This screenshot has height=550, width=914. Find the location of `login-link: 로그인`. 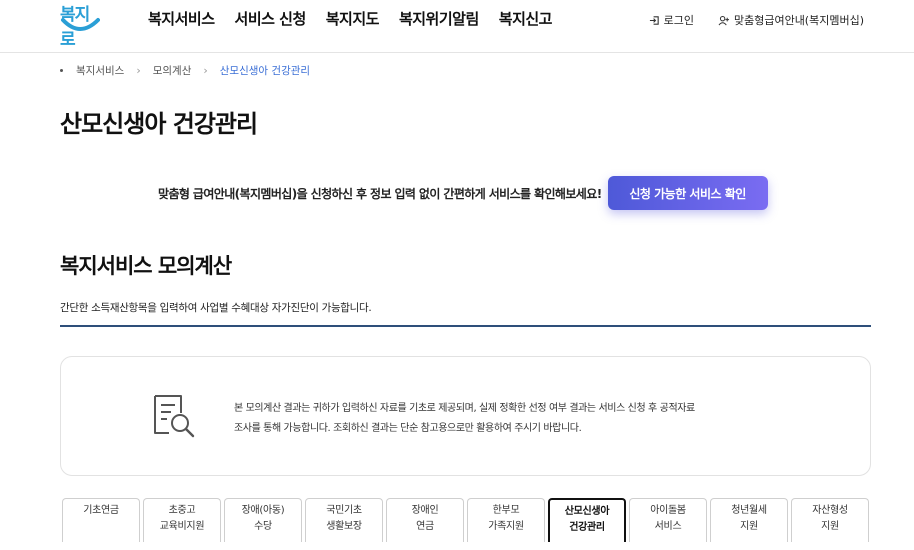

login-link: 로그인 is located at coordinates (671, 20).